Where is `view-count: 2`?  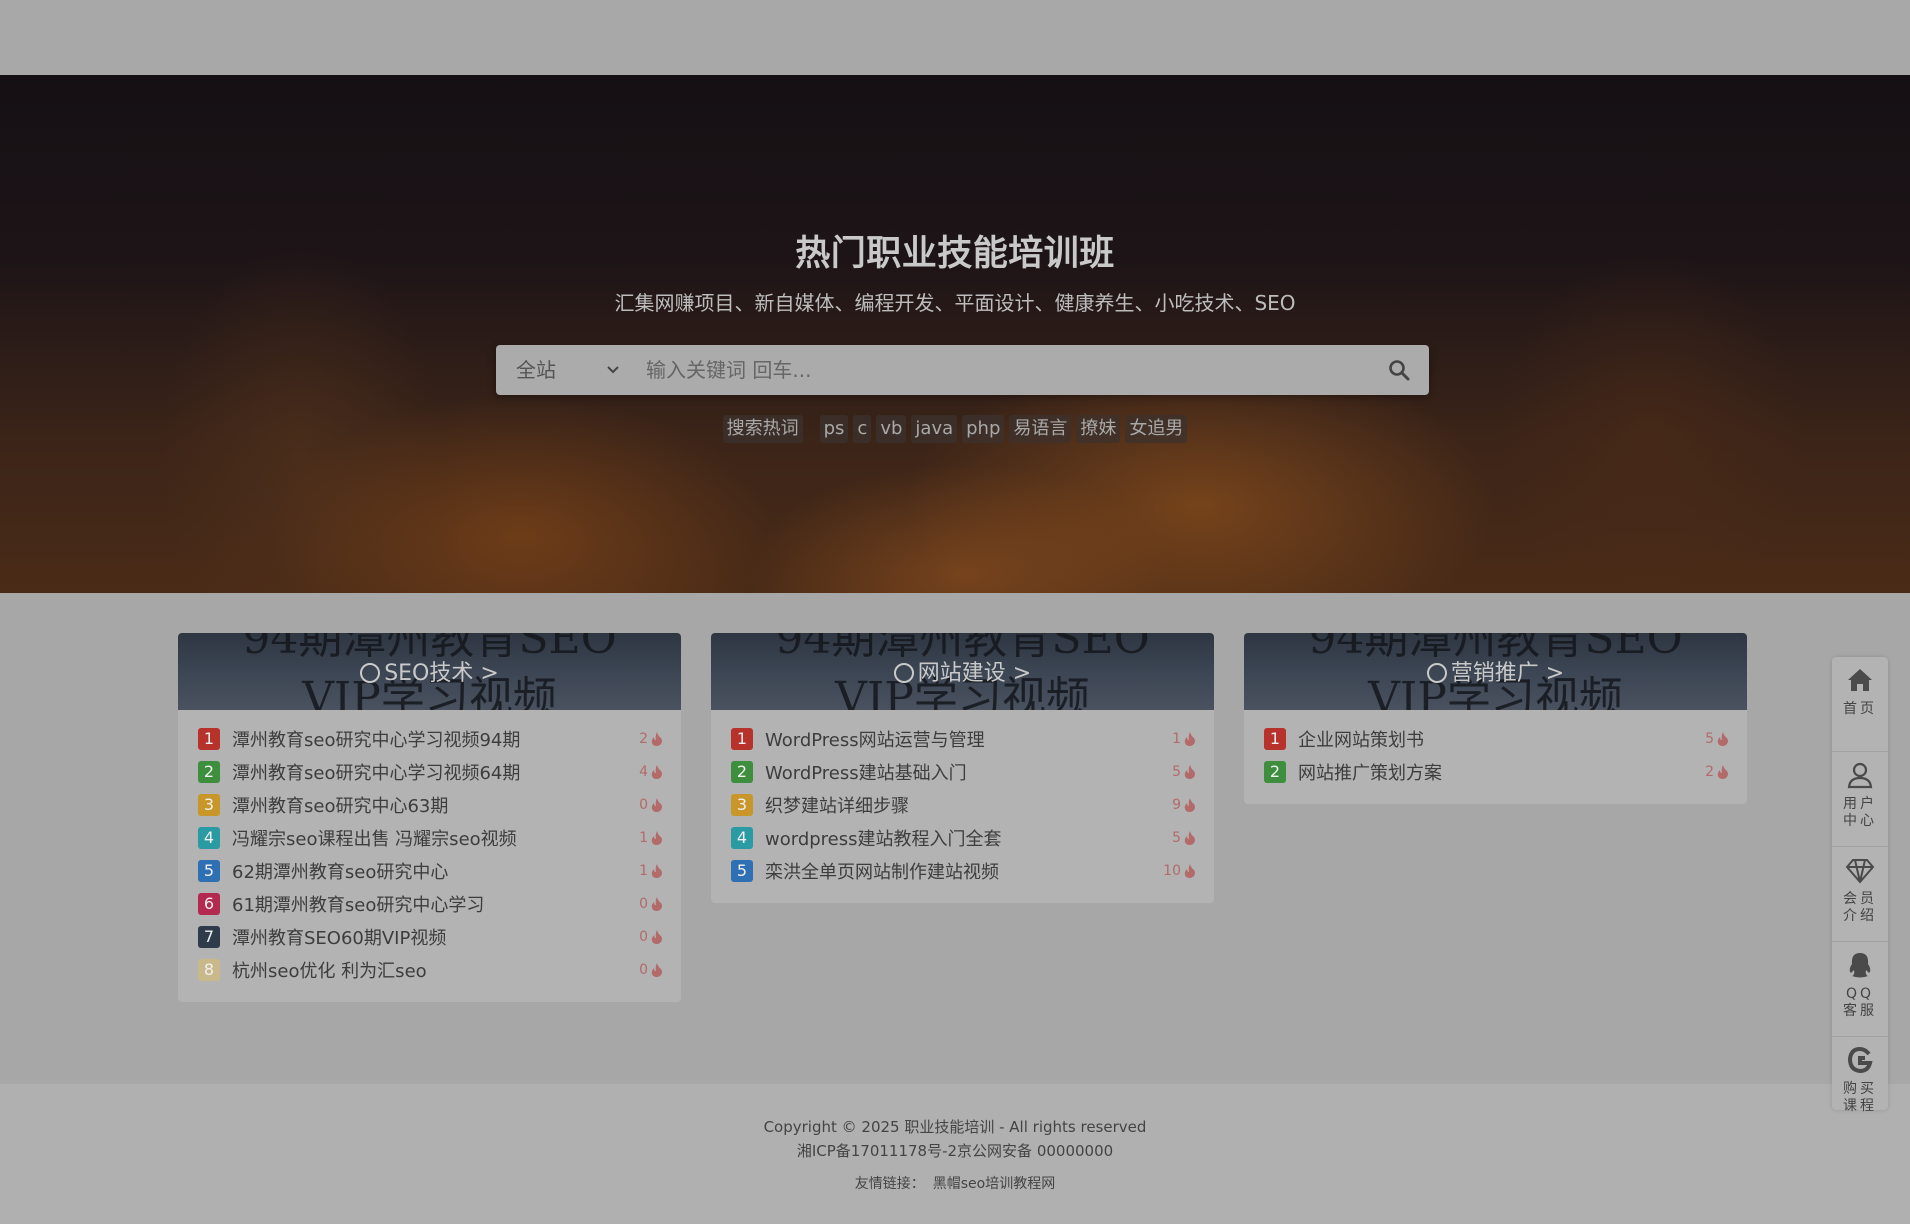
view-count: 2 is located at coordinates (651, 739).